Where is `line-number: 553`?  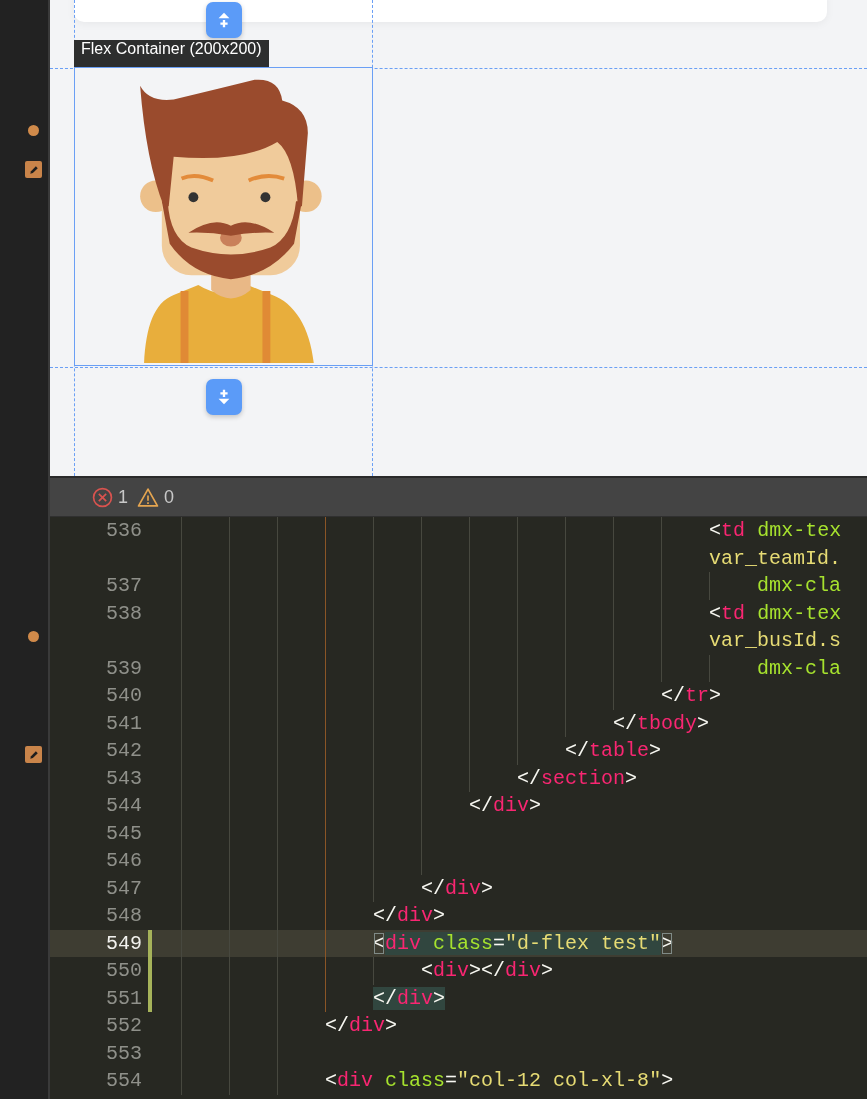 line-number: 553 is located at coordinates (124, 1053).